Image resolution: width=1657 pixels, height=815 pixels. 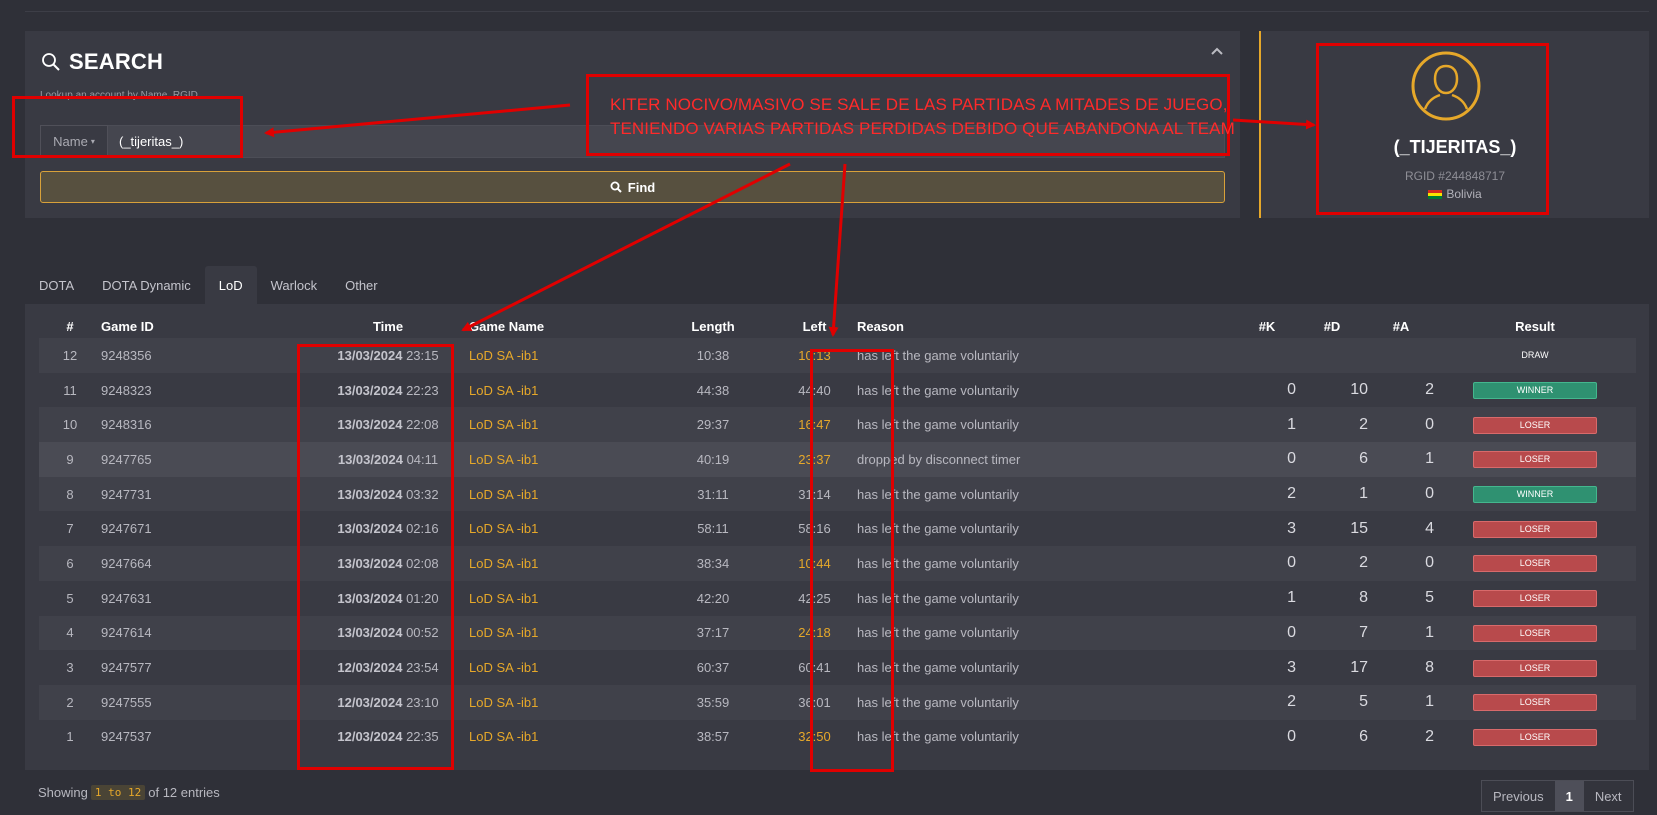 I want to click on cell-assists: 8, so click(x=1429, y=667).